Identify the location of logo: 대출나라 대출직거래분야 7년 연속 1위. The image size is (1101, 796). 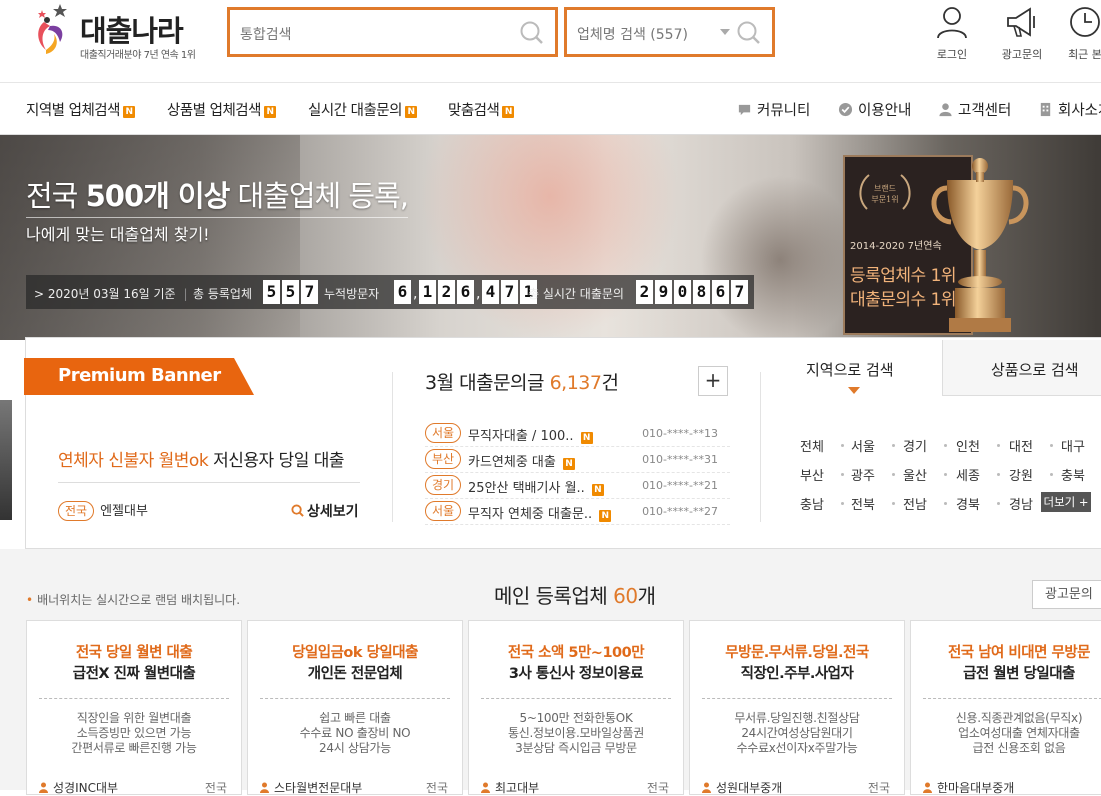
(125, 34).